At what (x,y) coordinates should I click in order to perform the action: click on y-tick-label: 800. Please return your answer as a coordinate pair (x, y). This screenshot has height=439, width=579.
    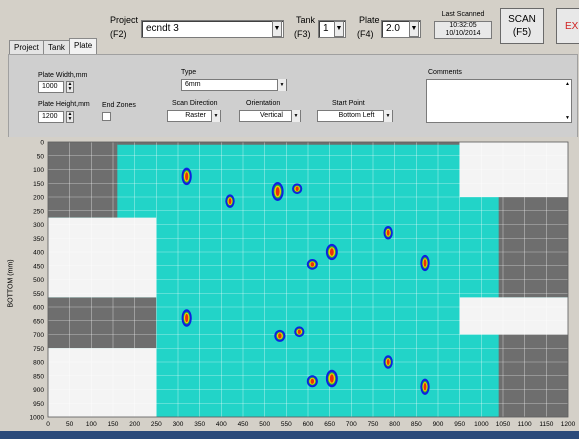
    Looking at the image, I should click on (38, 363).